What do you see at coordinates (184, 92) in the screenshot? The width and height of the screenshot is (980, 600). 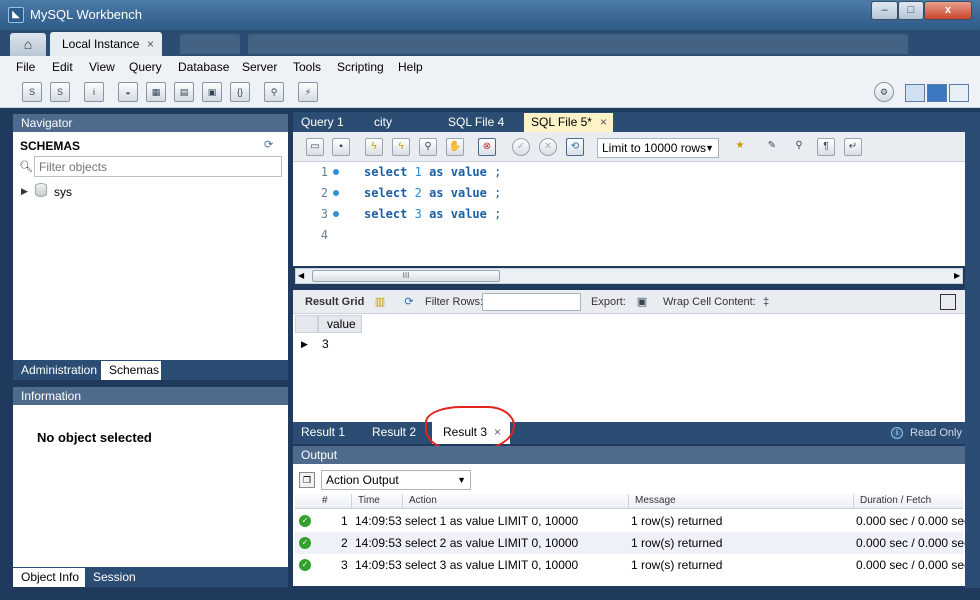 I see `create-view-icon: ▤` at bounding box center [184, 92].